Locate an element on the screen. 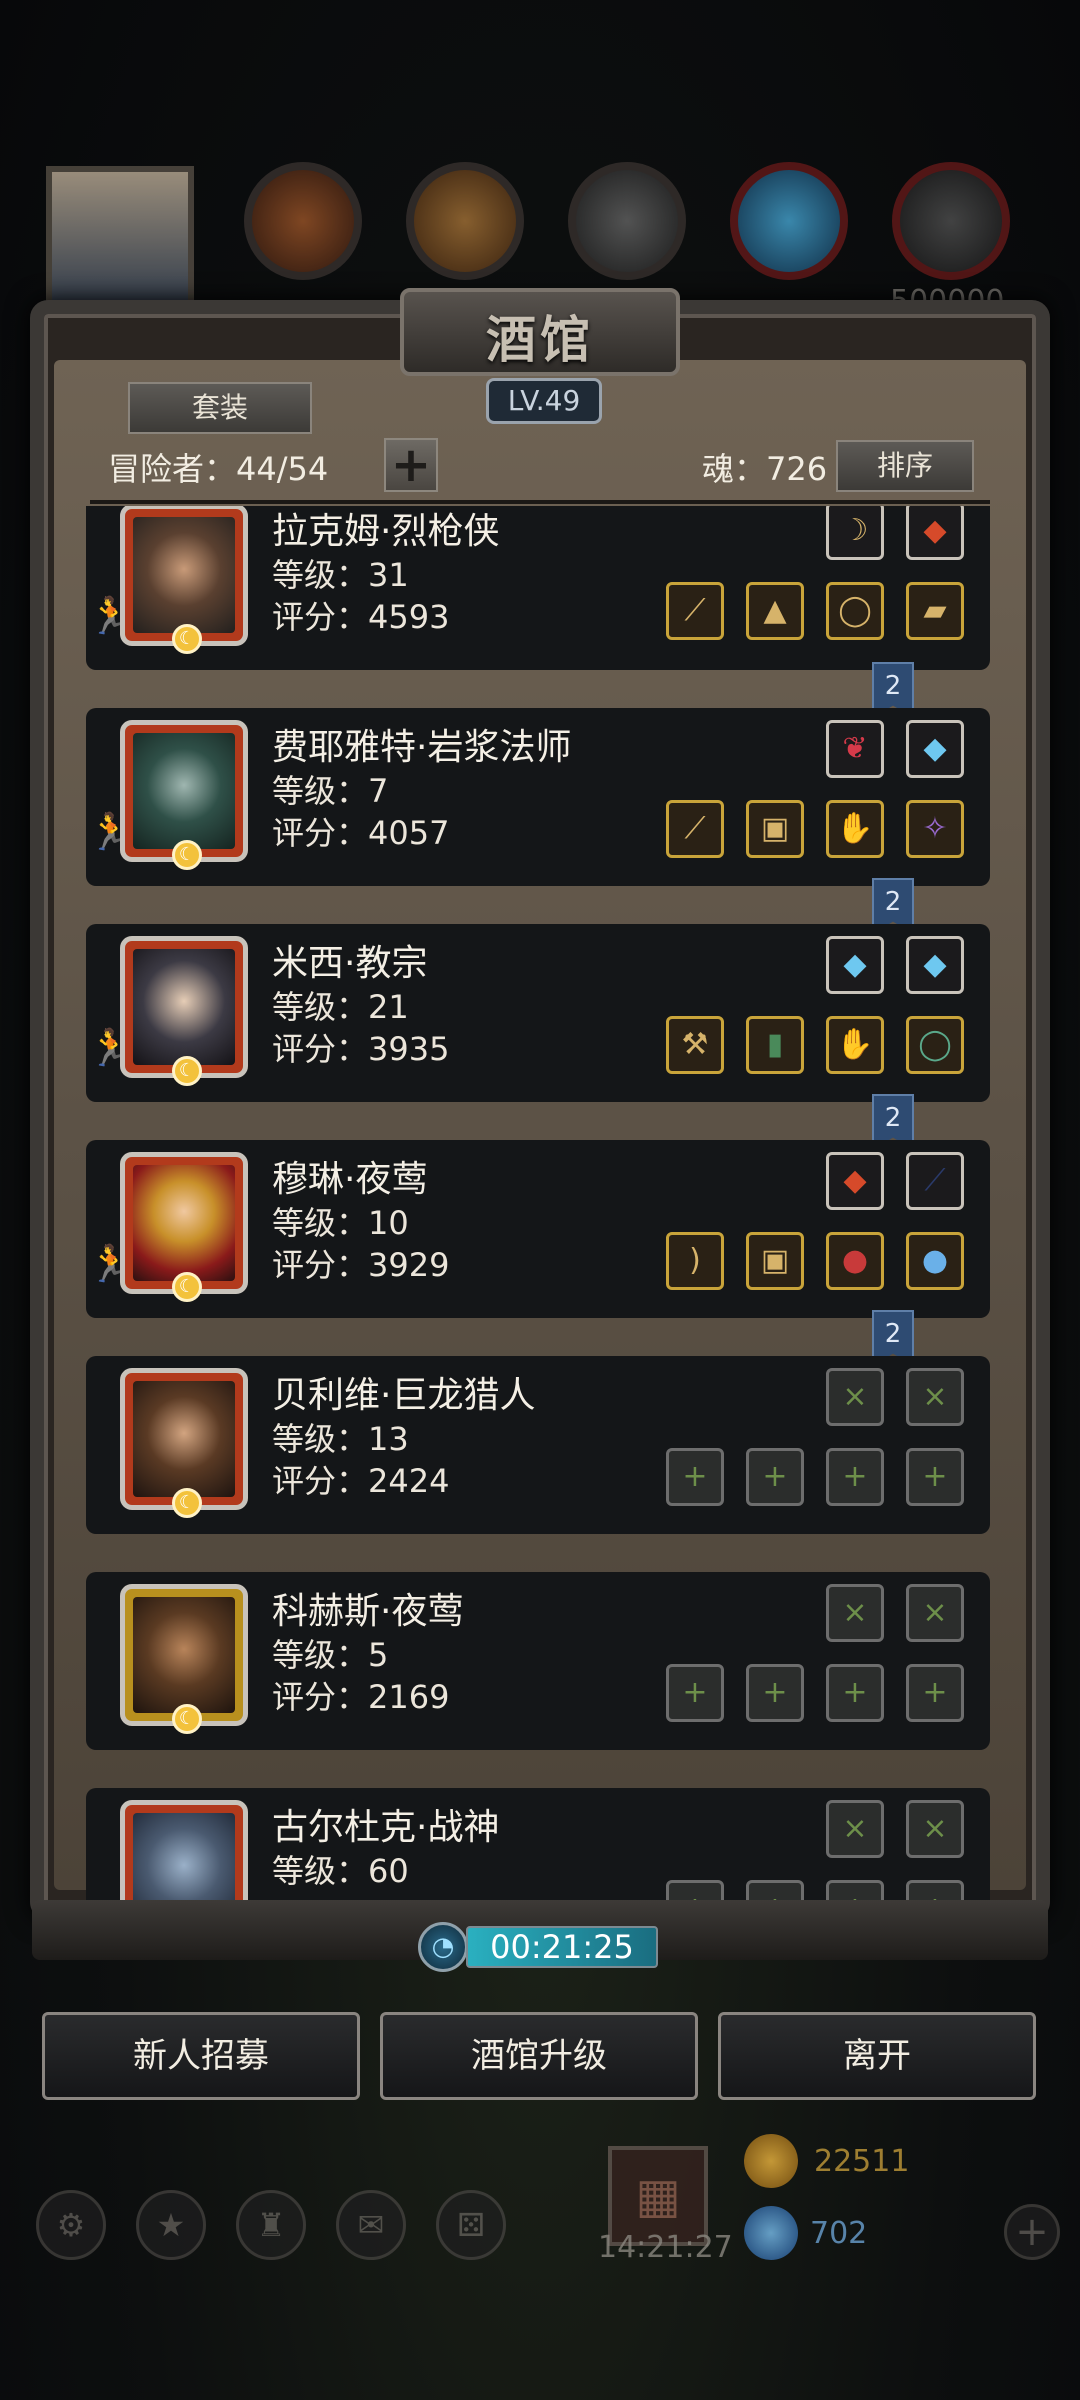  spear-icon: ⟋ is located at coordinates (695, 611).